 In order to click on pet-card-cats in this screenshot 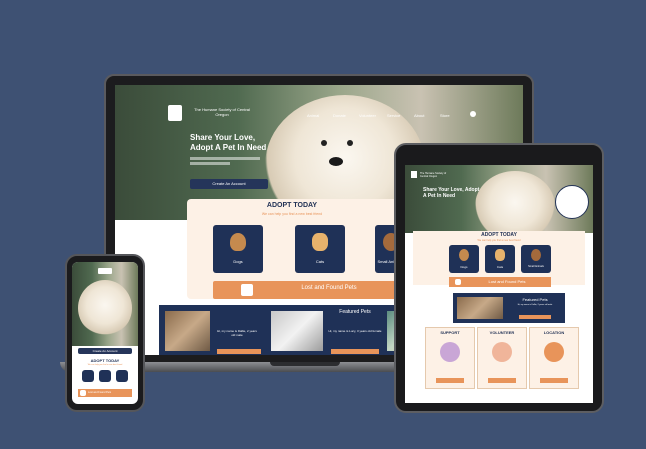, I will do `click(105, 376)`.